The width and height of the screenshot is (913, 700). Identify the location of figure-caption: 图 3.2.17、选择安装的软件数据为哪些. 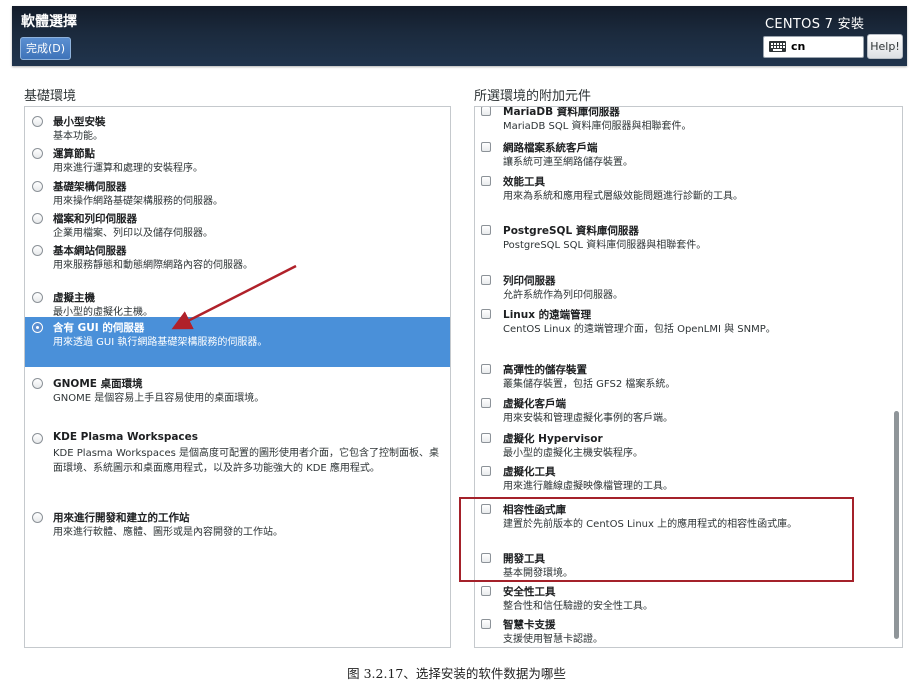
(456, 673).